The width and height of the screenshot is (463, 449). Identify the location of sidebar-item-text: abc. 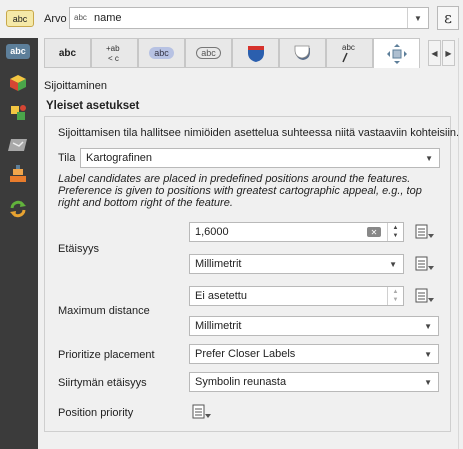
(18, 51).